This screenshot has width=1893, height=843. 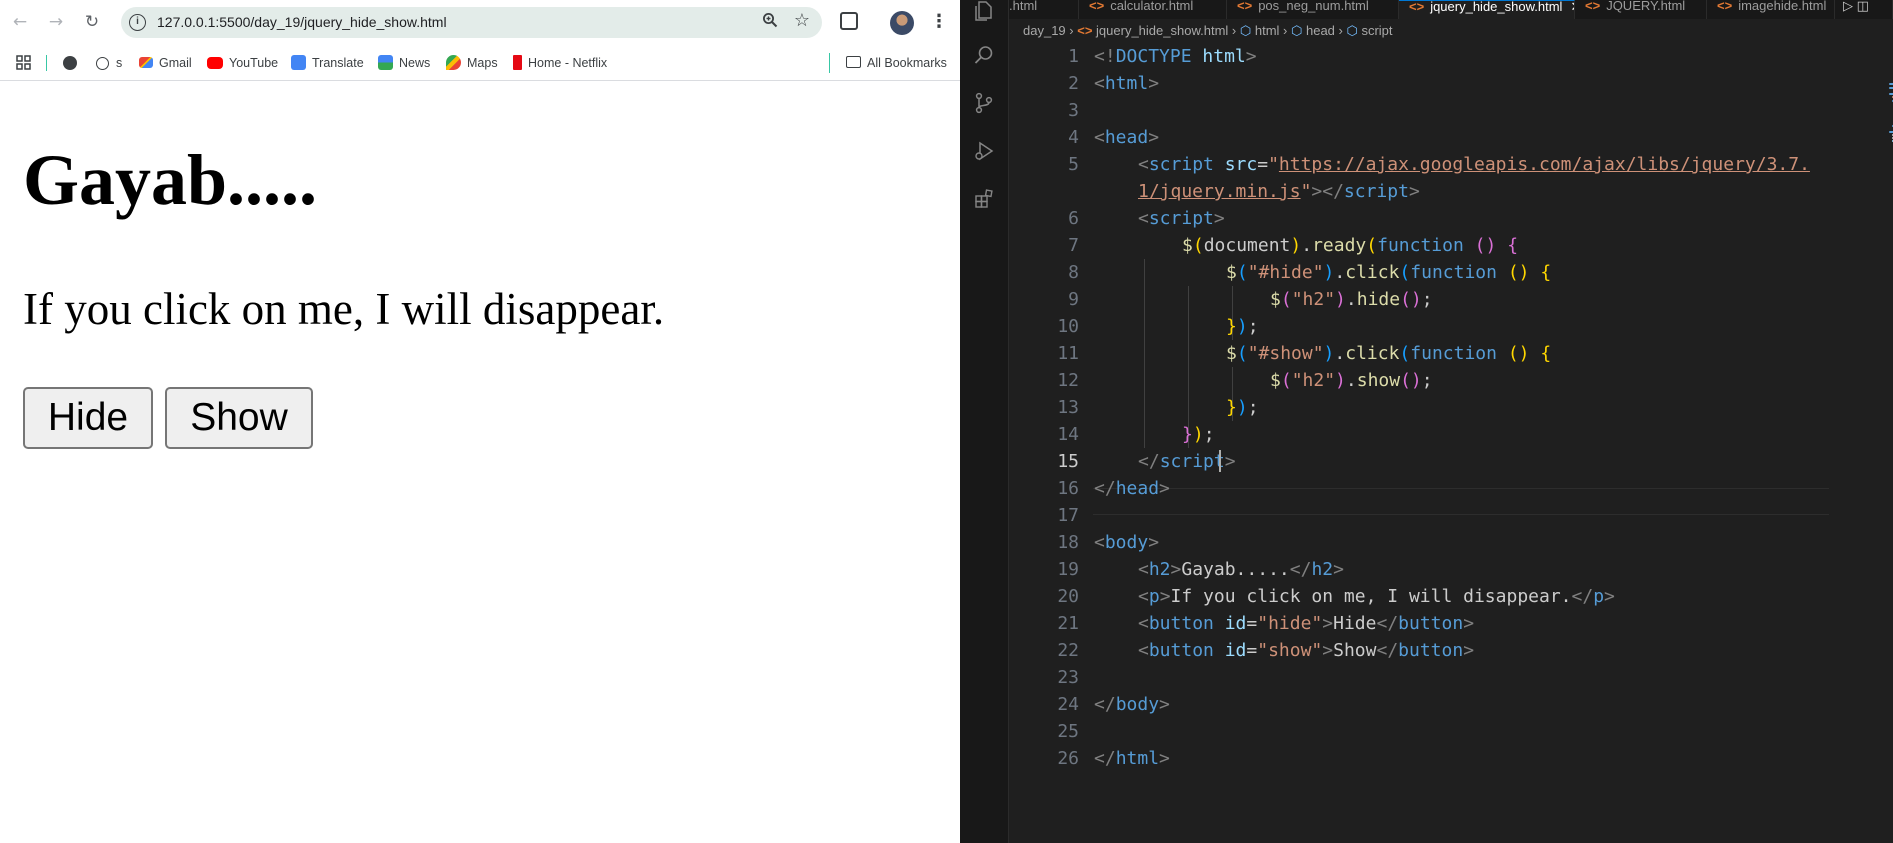 I want to click on tab-jquery: <> JQUERY.html, so click(x=1641, y=9).